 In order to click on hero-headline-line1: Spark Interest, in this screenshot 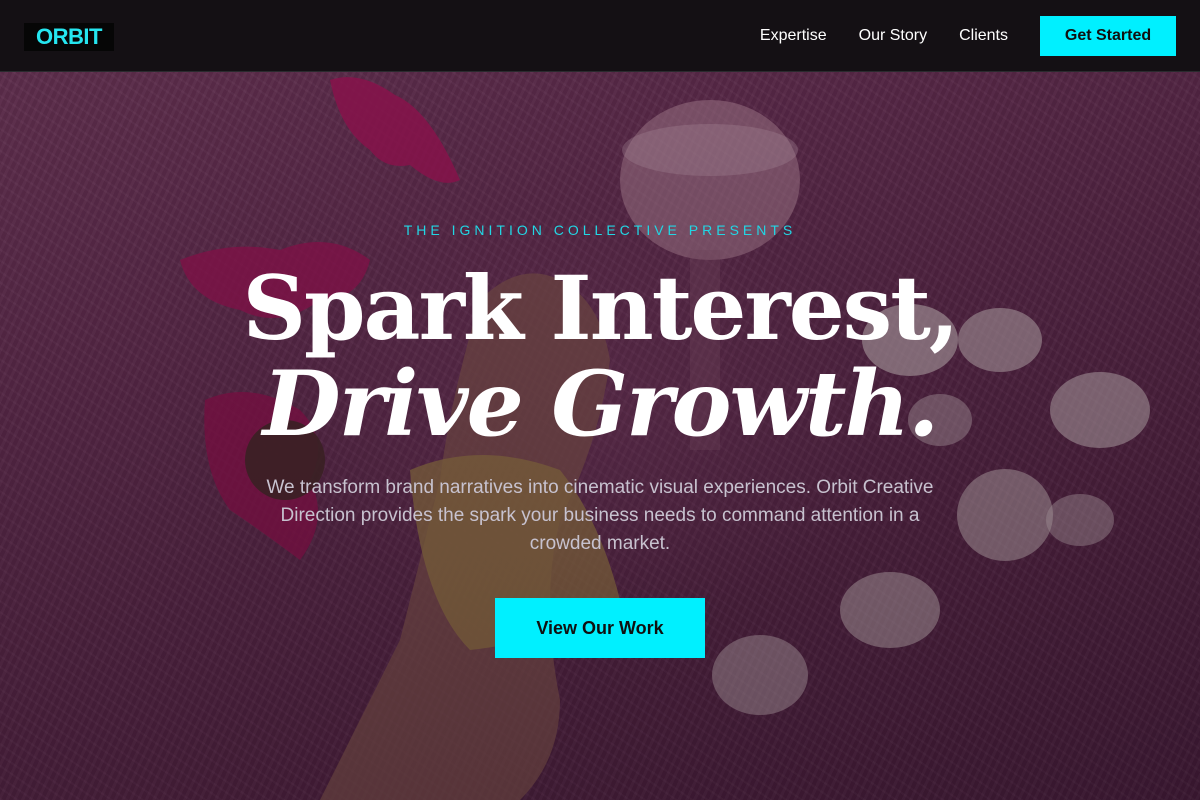, I will do `click(600, 308)`.